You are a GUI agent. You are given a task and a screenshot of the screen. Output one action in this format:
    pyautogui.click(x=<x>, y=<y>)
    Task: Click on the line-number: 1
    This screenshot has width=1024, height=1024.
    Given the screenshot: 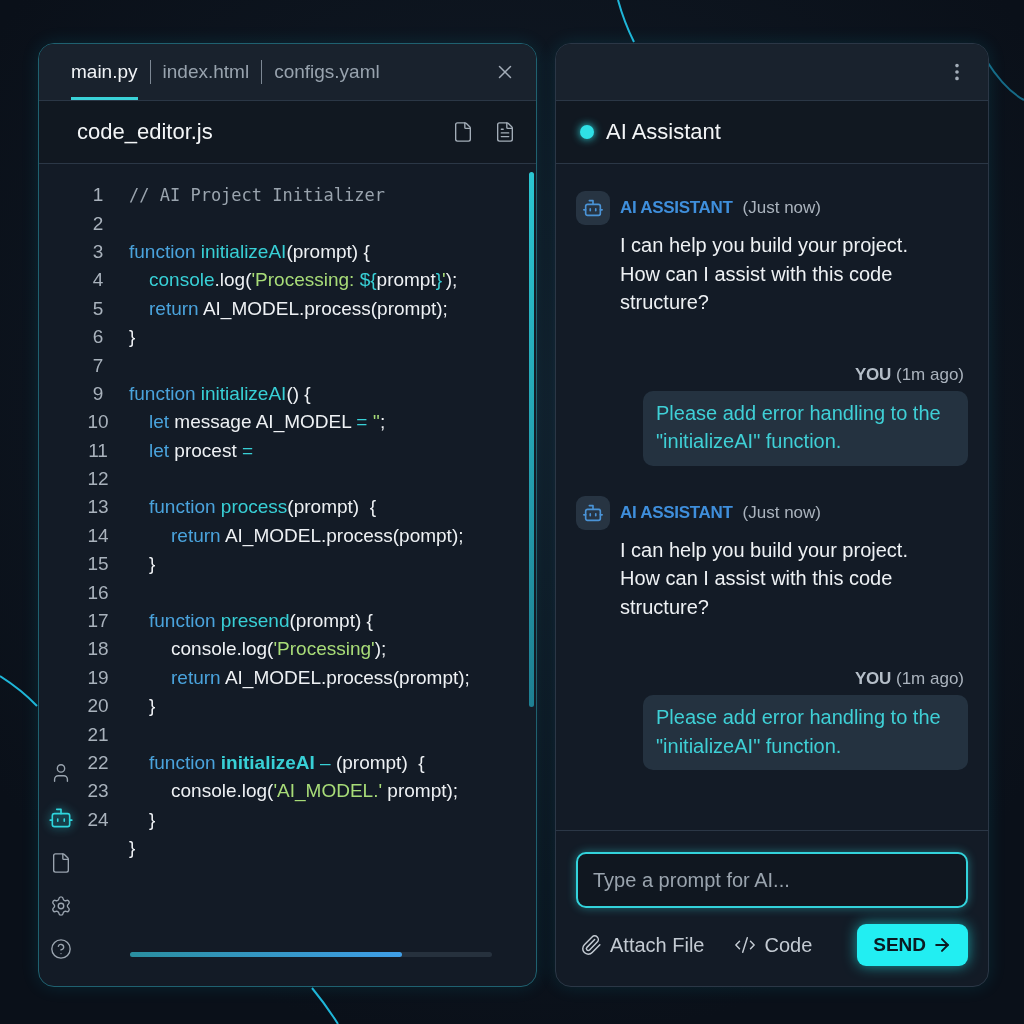 What is the action you would take?
    pyautogui.click(x=98, y=195)
    